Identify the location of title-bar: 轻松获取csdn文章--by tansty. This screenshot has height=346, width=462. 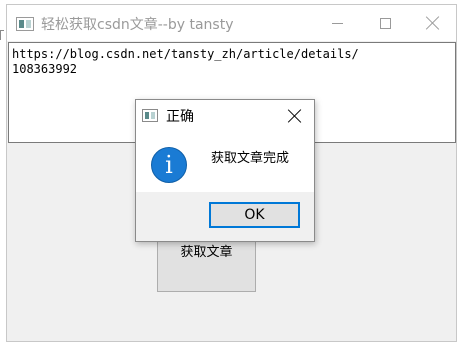
(231, 23).